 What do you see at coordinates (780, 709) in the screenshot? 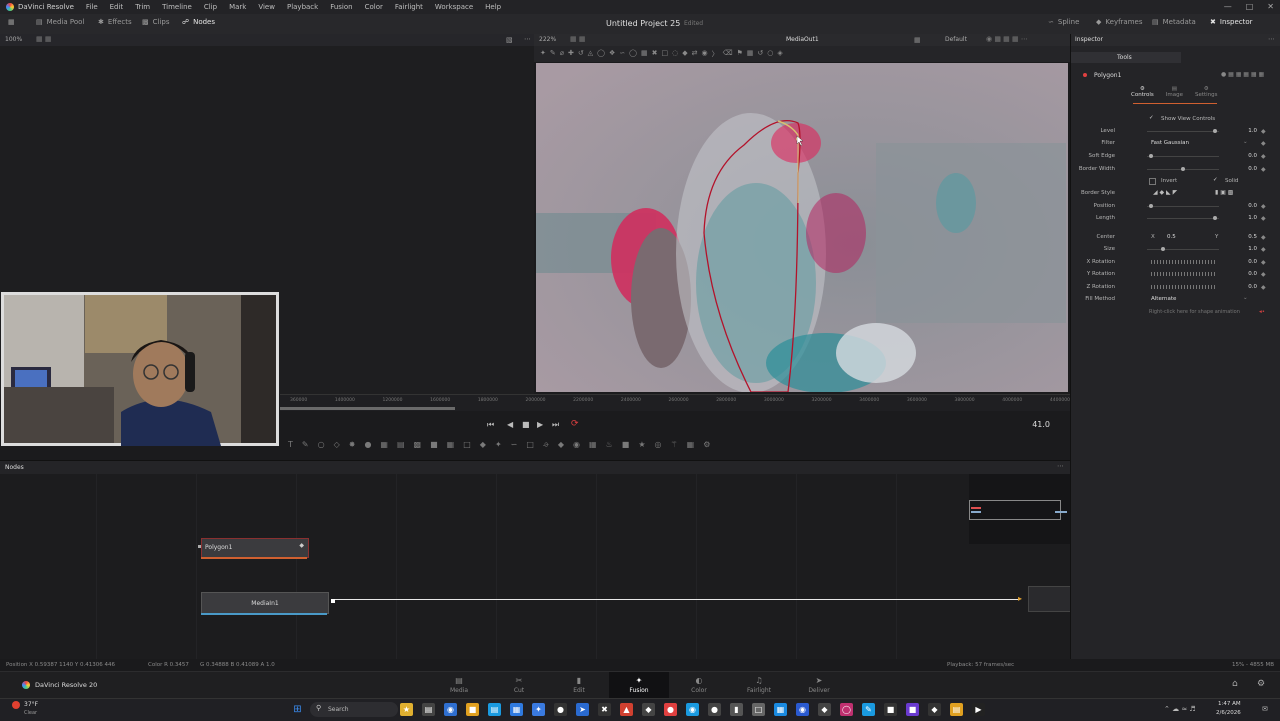
I see `taskbar-app-icon-17: ▦` at bounding box center [780, 709].